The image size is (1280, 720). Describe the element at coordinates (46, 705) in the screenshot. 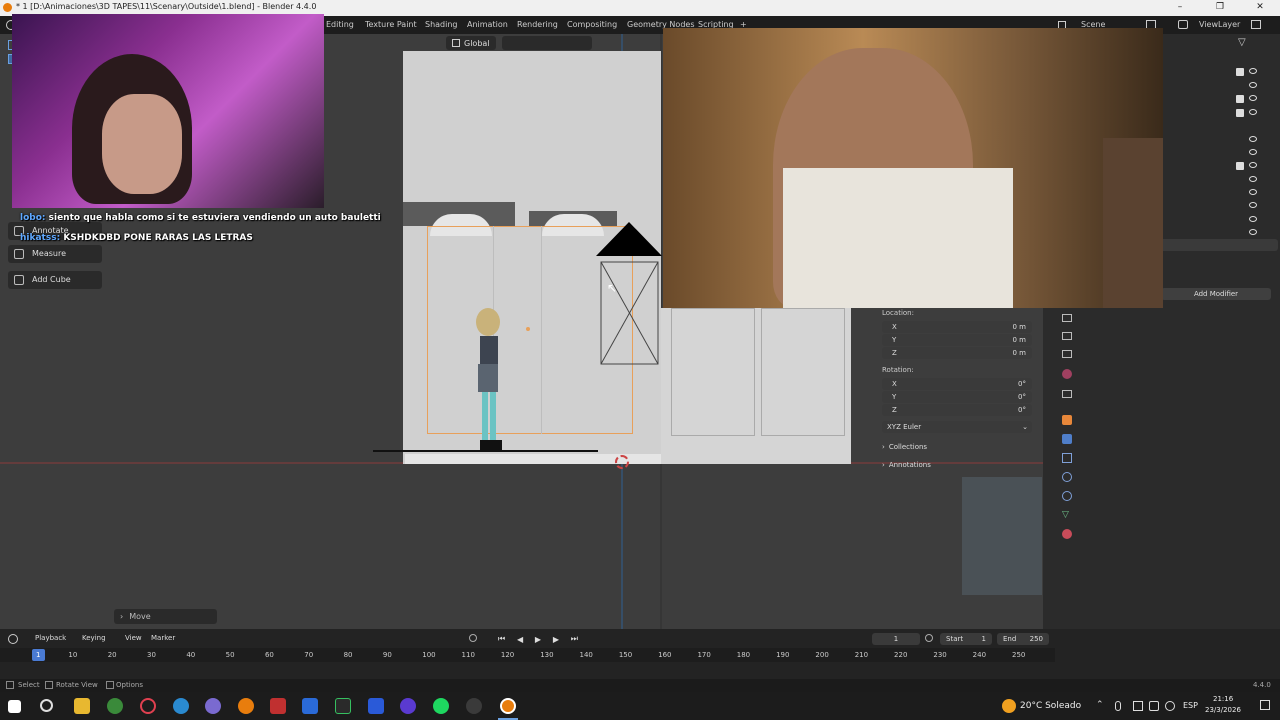

I see `search-icon` at that location.